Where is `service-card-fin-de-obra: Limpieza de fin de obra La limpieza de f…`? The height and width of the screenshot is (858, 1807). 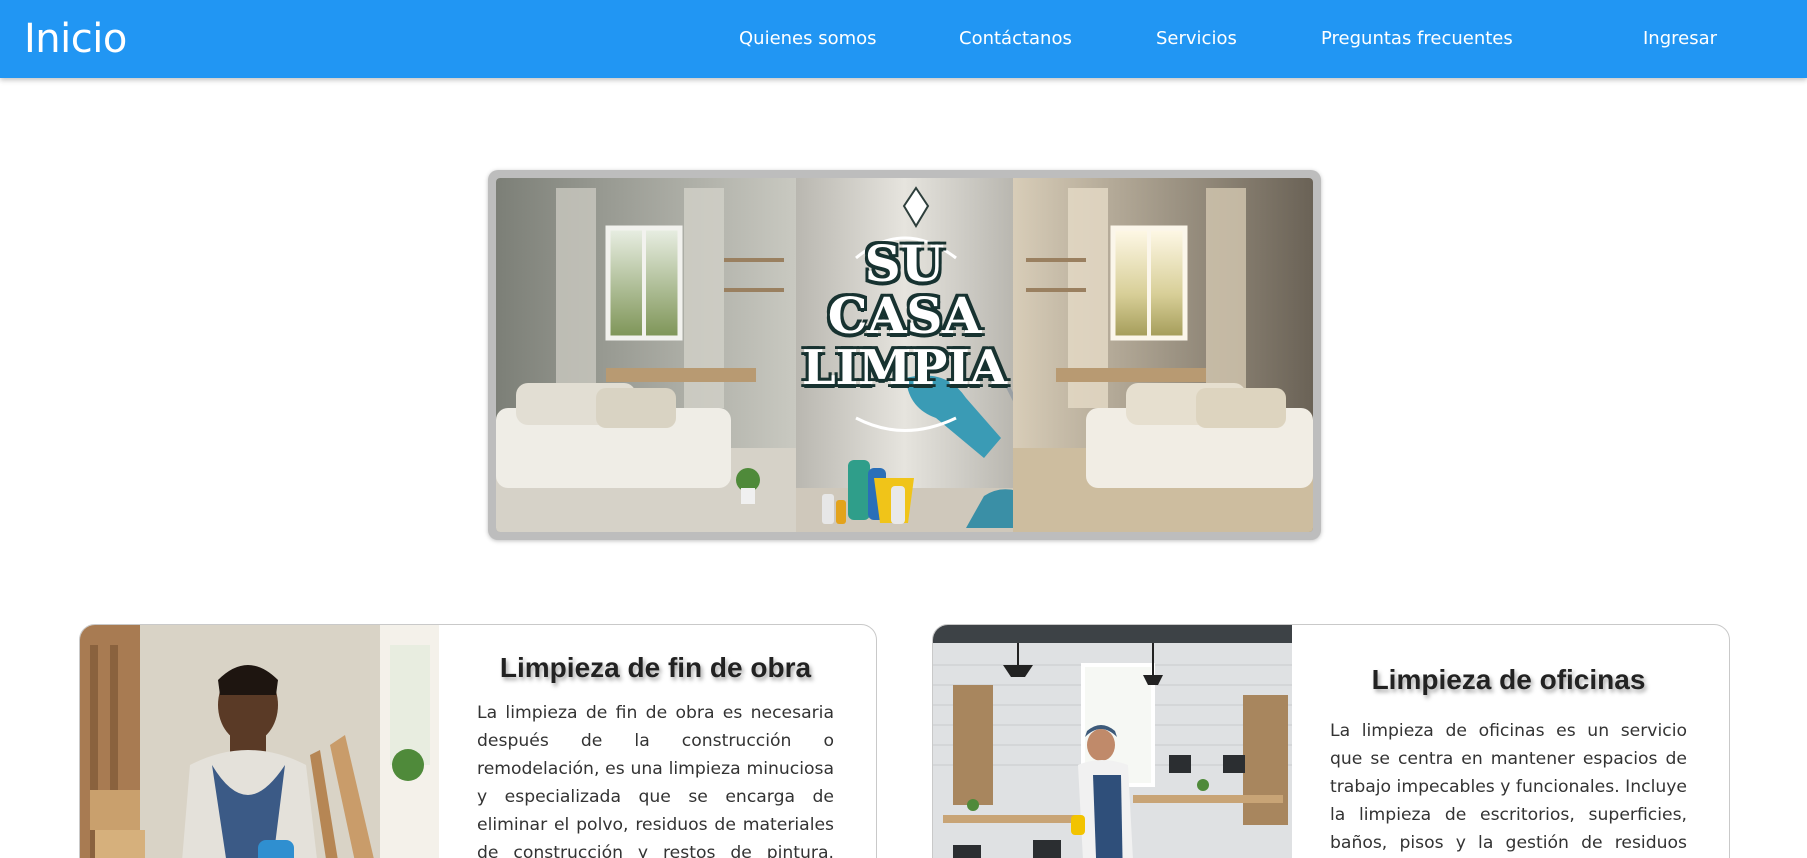
service-card-fin-de-obra: Limpieza de fin de obra La limpieza de f… is located at coordinates (478, 741).